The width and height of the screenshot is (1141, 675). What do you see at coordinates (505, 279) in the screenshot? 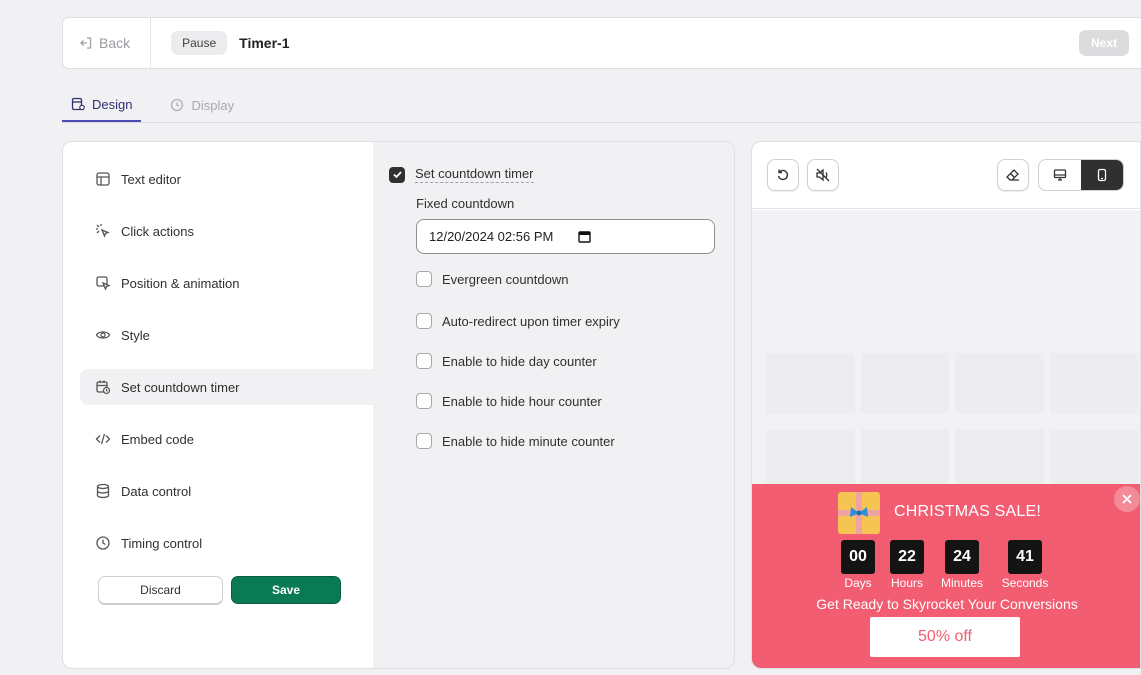
I see `option-label: Evergreen countdown` at bounding box center [505, 279].